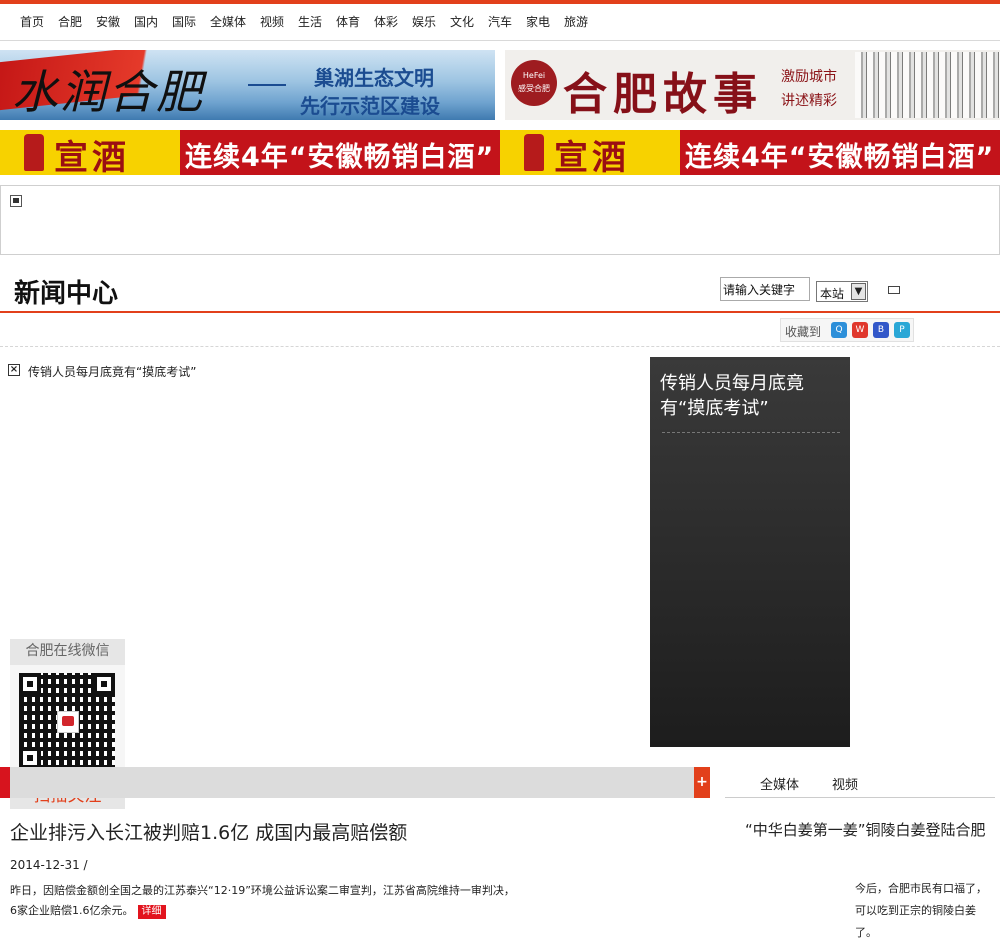  I want to click on banner-water-hefei: 水润合肥 巢湖生态文明 先行示范区建设, so click(247, 85).